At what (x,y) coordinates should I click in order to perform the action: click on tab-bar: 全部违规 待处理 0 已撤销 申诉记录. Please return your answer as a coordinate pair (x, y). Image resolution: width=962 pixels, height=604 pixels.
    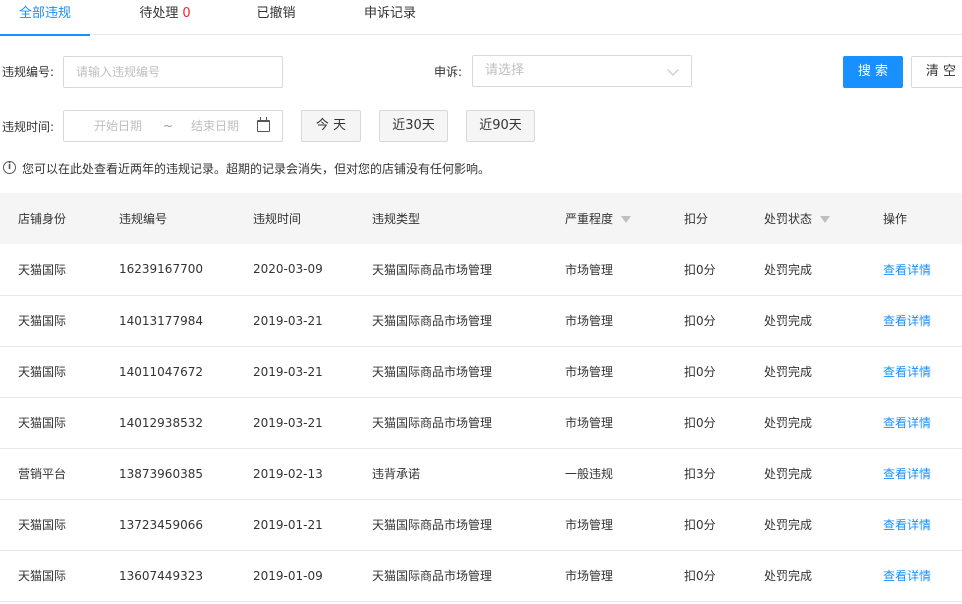
    Looking at the image, I should click on (481, 18).